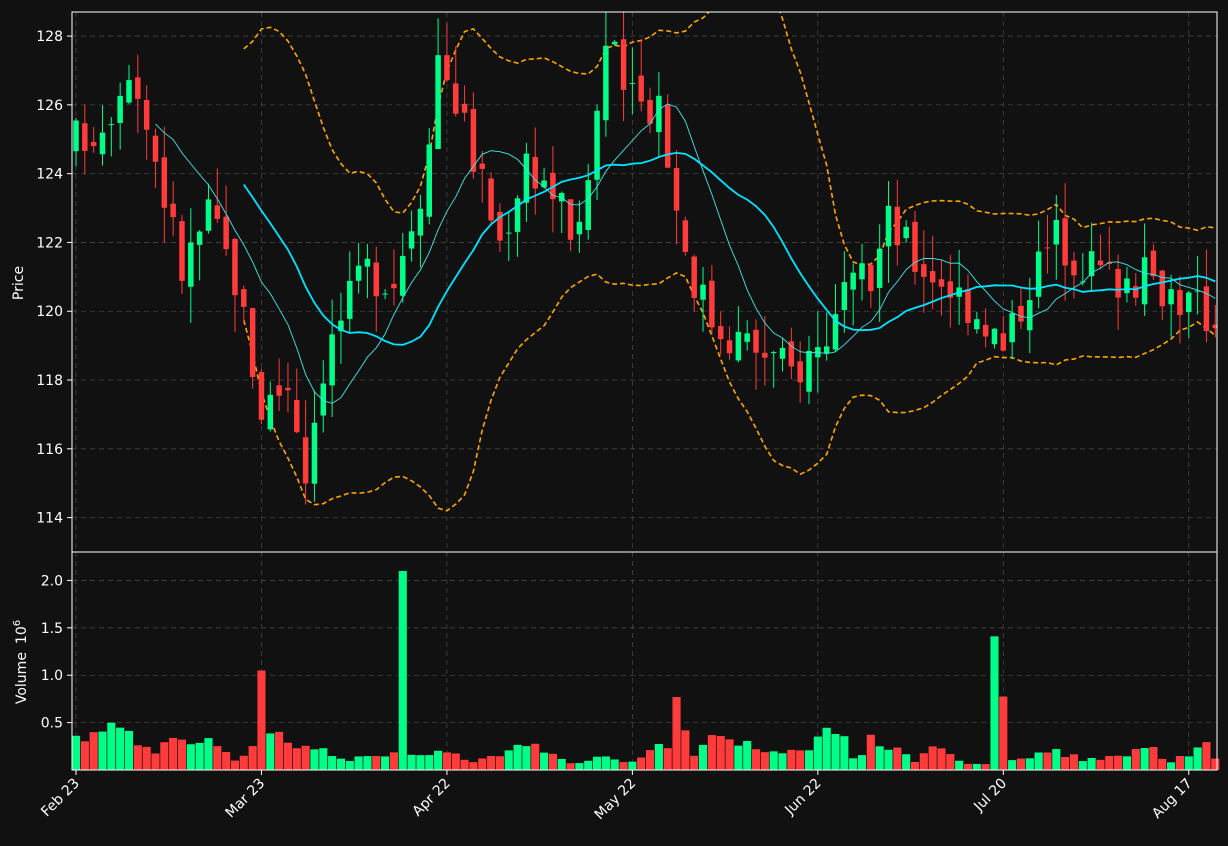 This screenshot has width=1228, height=846. I want to click on x-tick-label: Mar 23, so click(246, 799).